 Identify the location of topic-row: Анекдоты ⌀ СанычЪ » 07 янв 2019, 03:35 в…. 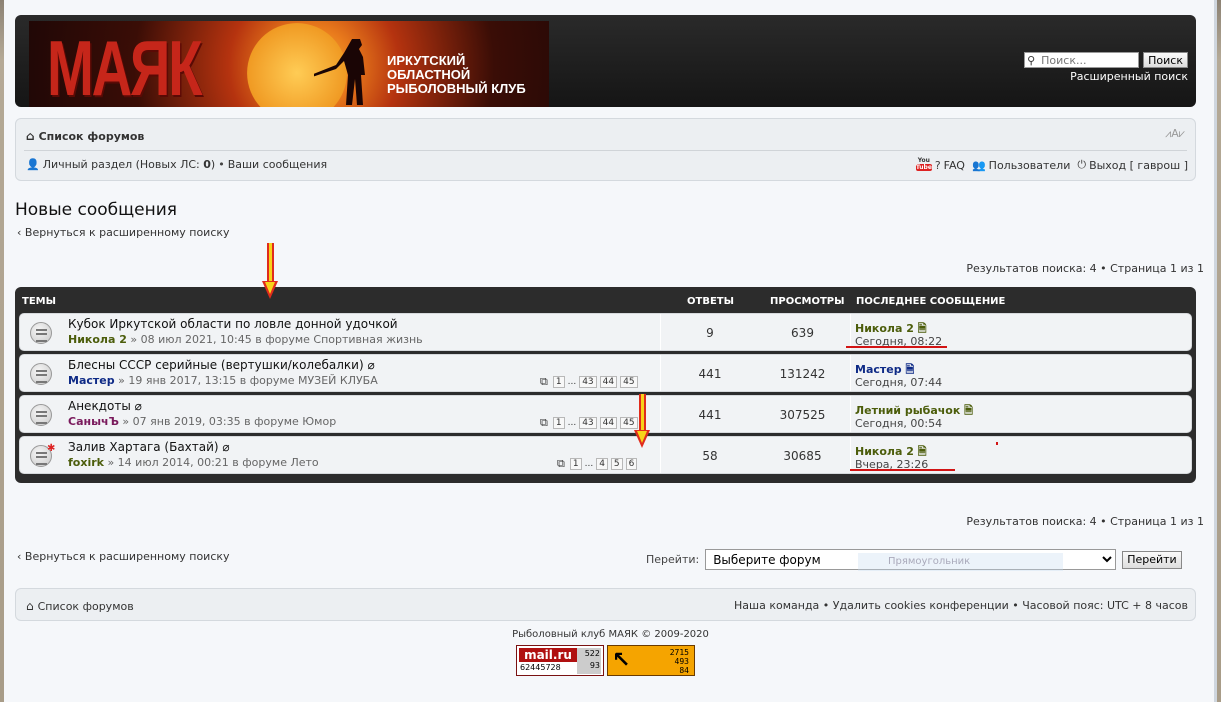
(605, 414).